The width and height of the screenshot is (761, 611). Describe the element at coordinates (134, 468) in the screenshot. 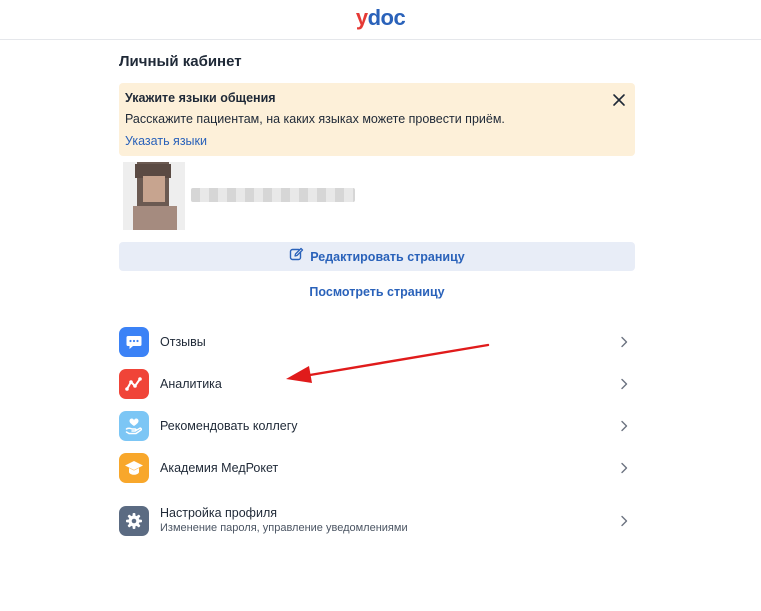

I see `graduation-cap-icon` at that location.